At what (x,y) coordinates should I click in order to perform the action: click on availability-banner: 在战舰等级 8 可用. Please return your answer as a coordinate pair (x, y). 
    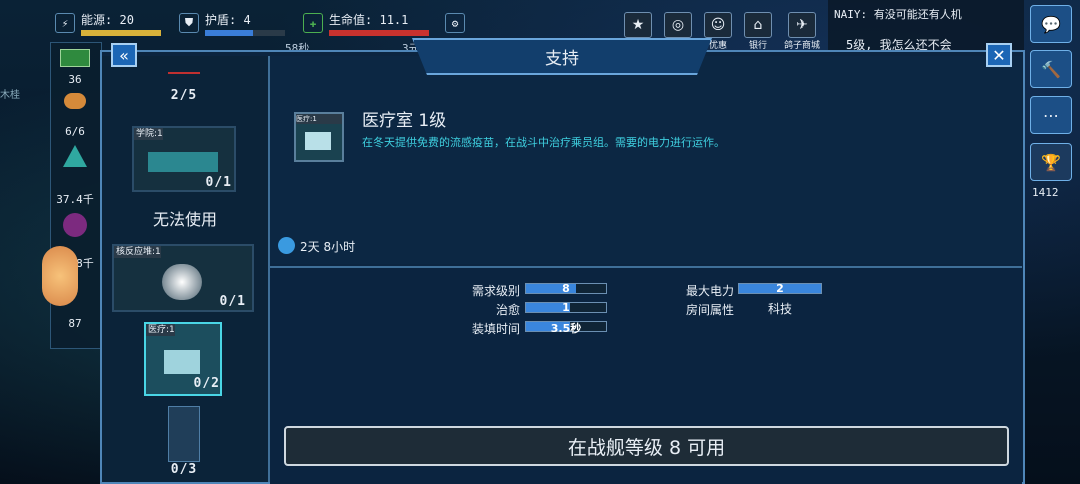
    Looking at the image, I should click on (646, 446).